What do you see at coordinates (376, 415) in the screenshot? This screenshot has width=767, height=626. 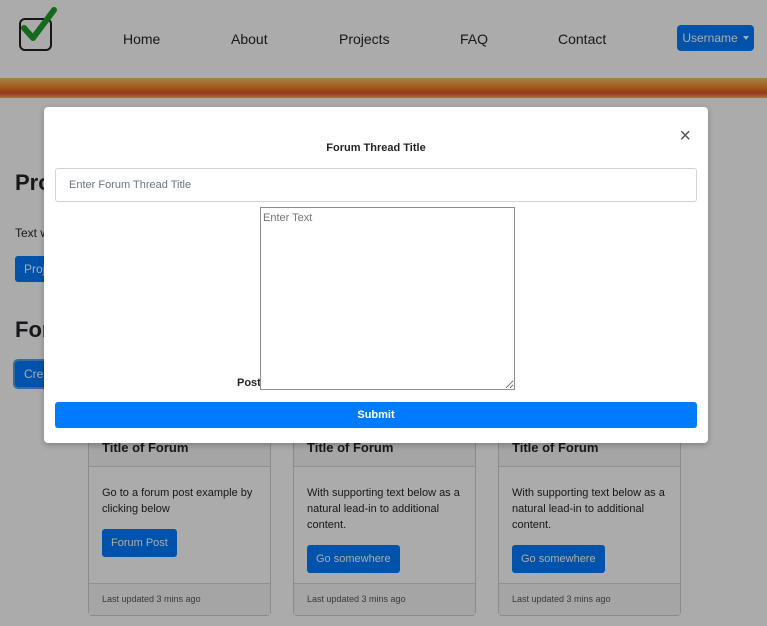 I see `submit-button: Submit` at bounding box center [376, 415].